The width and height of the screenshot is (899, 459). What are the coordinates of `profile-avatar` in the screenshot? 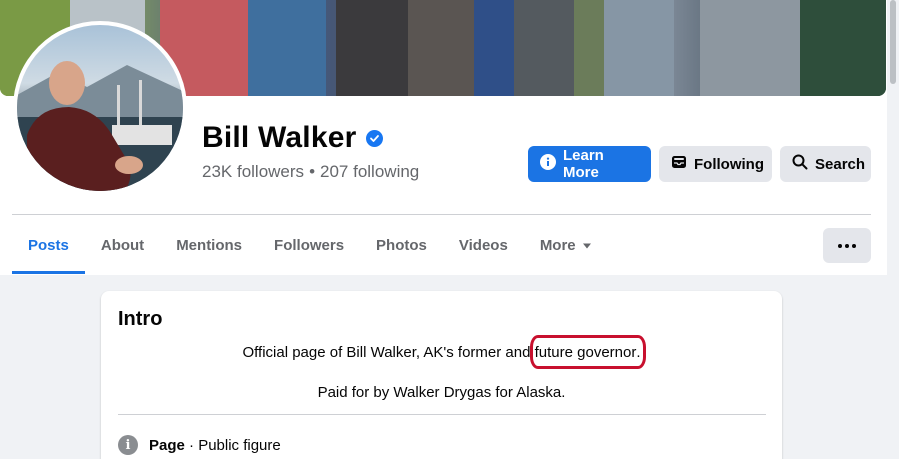 It's located at (100, 108).